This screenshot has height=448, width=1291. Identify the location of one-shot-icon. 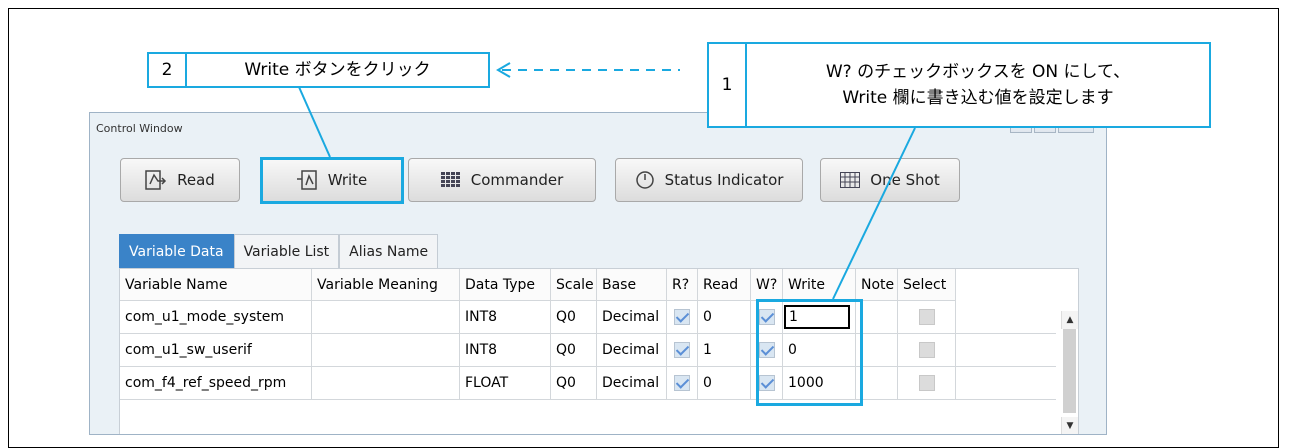
(850, 180).